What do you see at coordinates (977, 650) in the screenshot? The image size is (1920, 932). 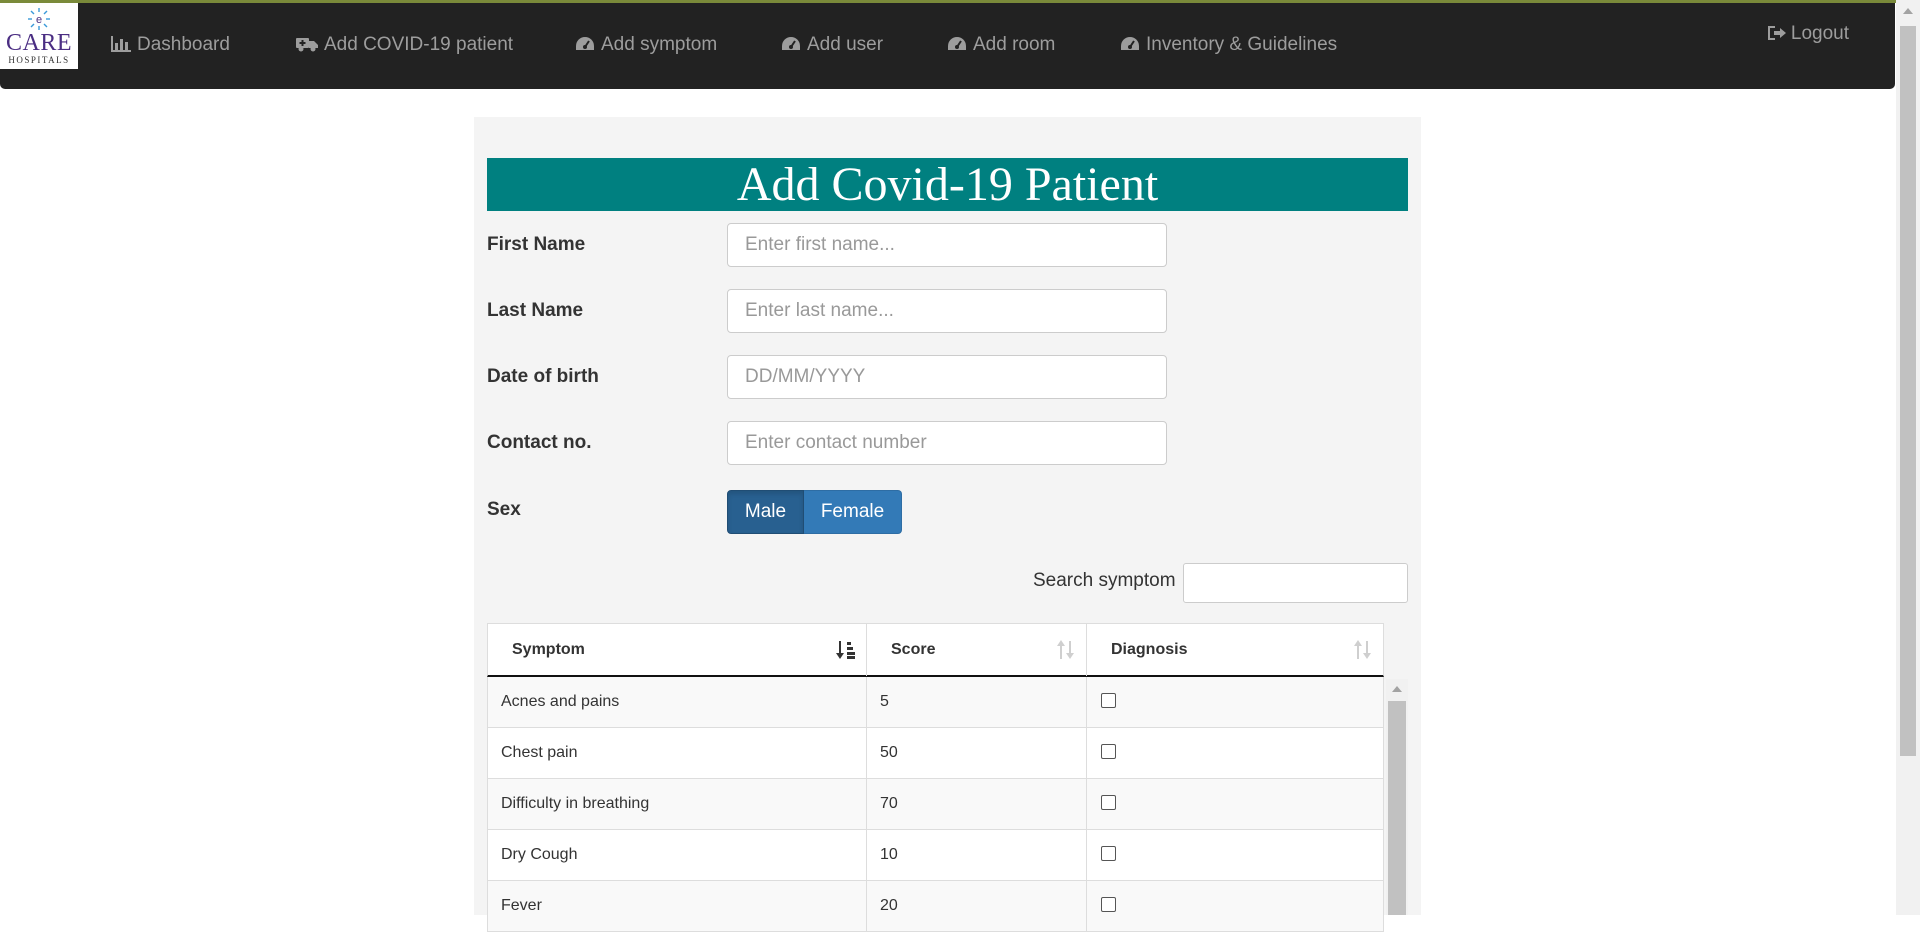 I see `column-header-score: Score` at bounding box center [977, 650].